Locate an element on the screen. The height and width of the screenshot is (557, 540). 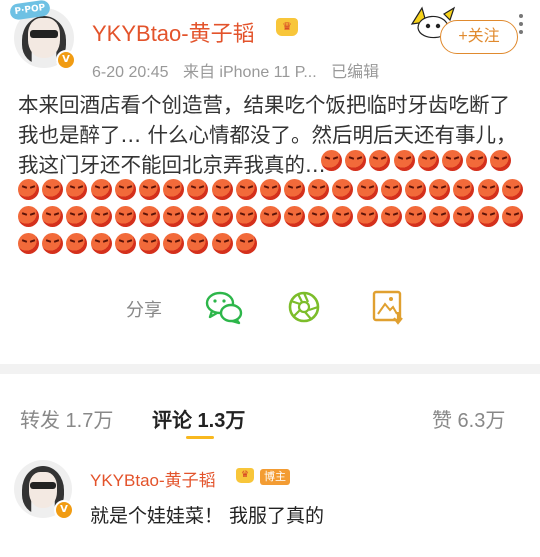
author-avatar: P·POP V is located at coordinates (42, 35).